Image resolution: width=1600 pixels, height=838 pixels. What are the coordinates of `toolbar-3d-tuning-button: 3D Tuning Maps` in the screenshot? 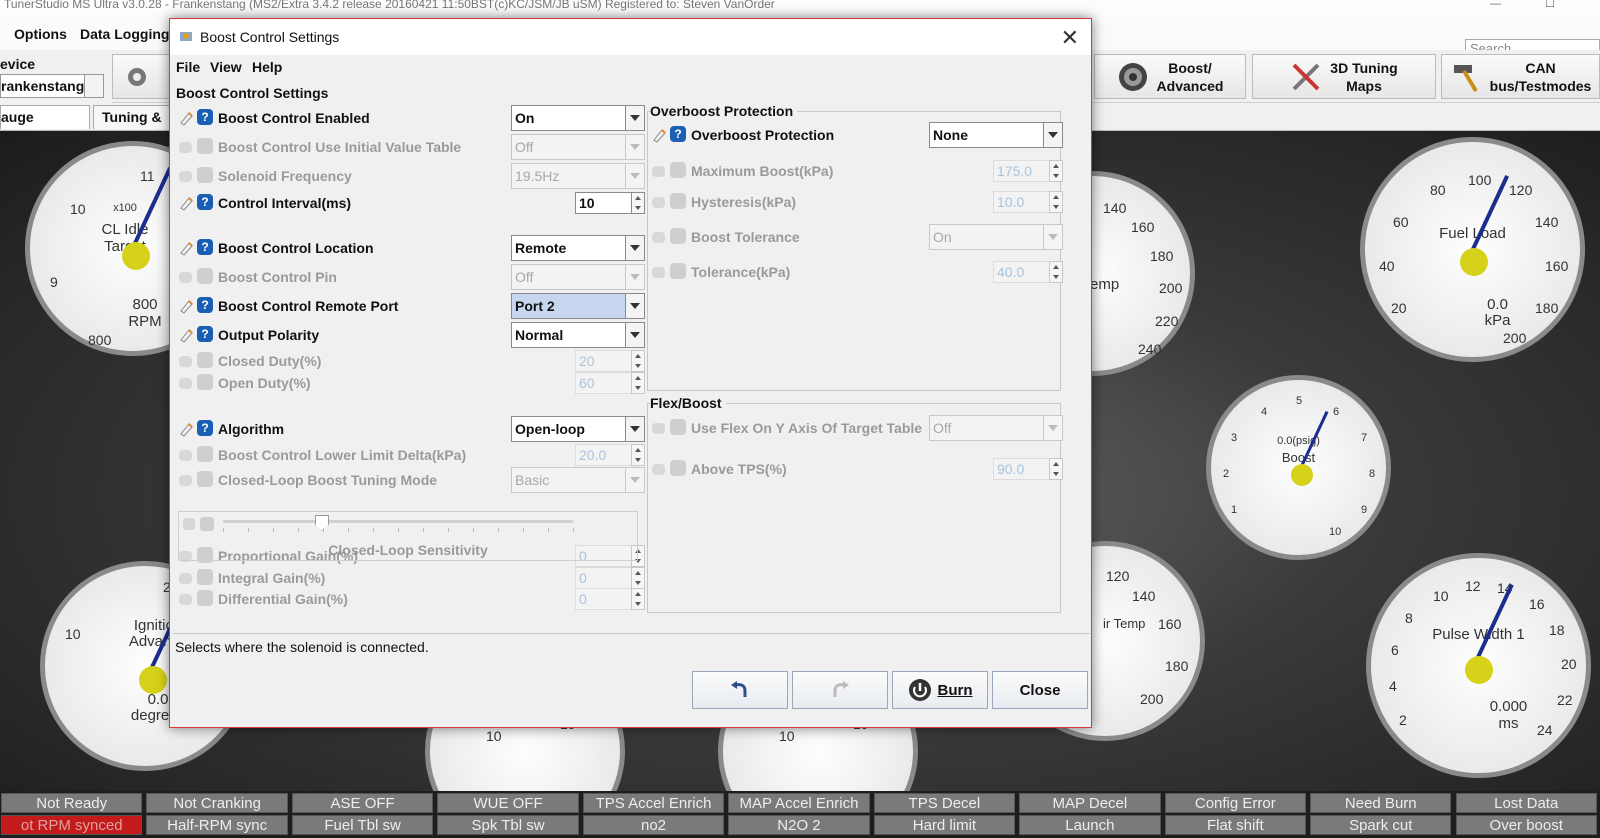 It's located at (1344, 76).